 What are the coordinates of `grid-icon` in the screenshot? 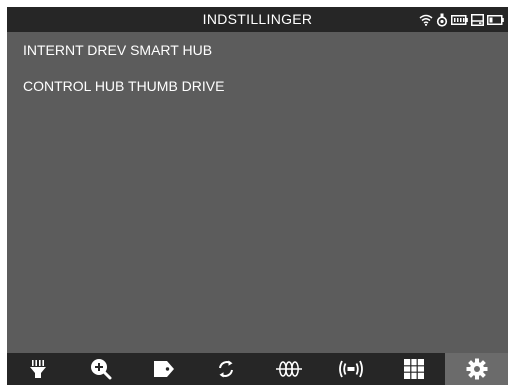 It's located at (414, 369).